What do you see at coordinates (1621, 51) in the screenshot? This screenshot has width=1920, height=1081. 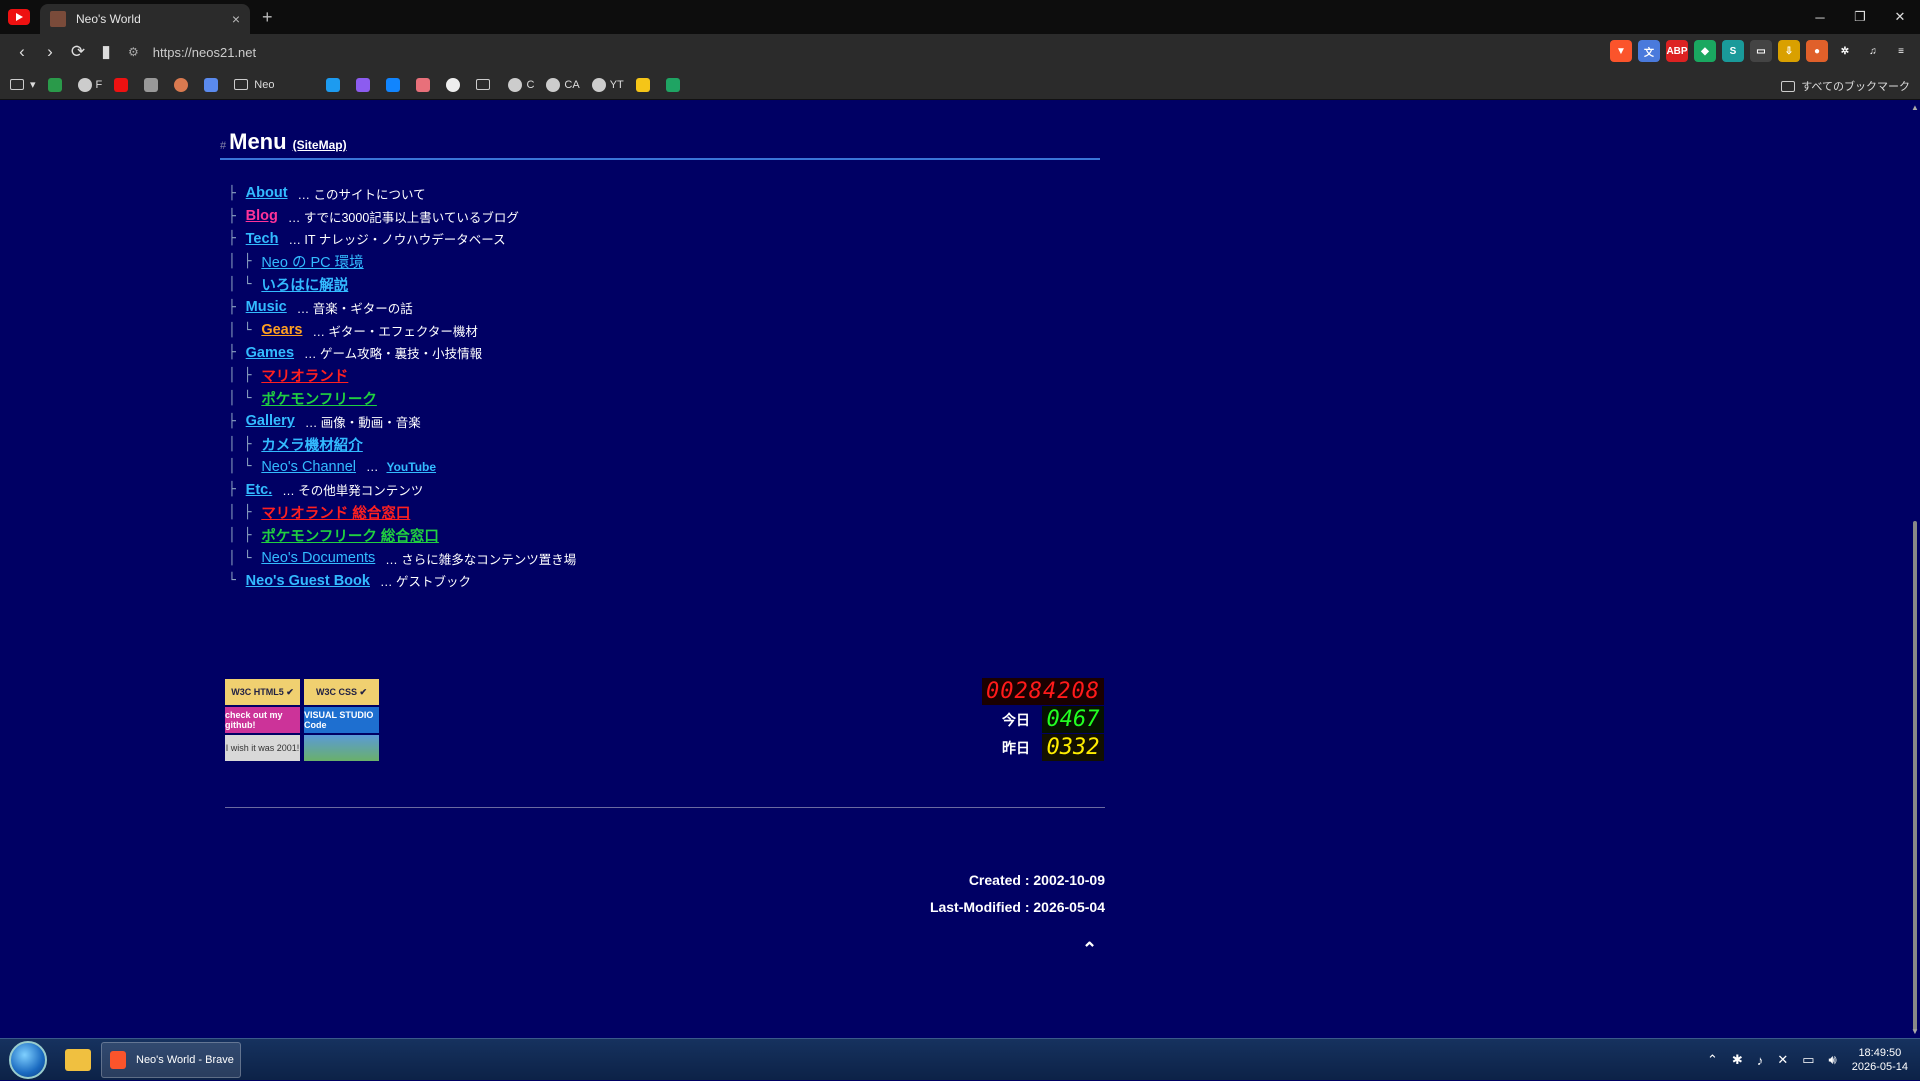 I see `brave-shields-icon: ▼` at bounding box center [1621, 51].